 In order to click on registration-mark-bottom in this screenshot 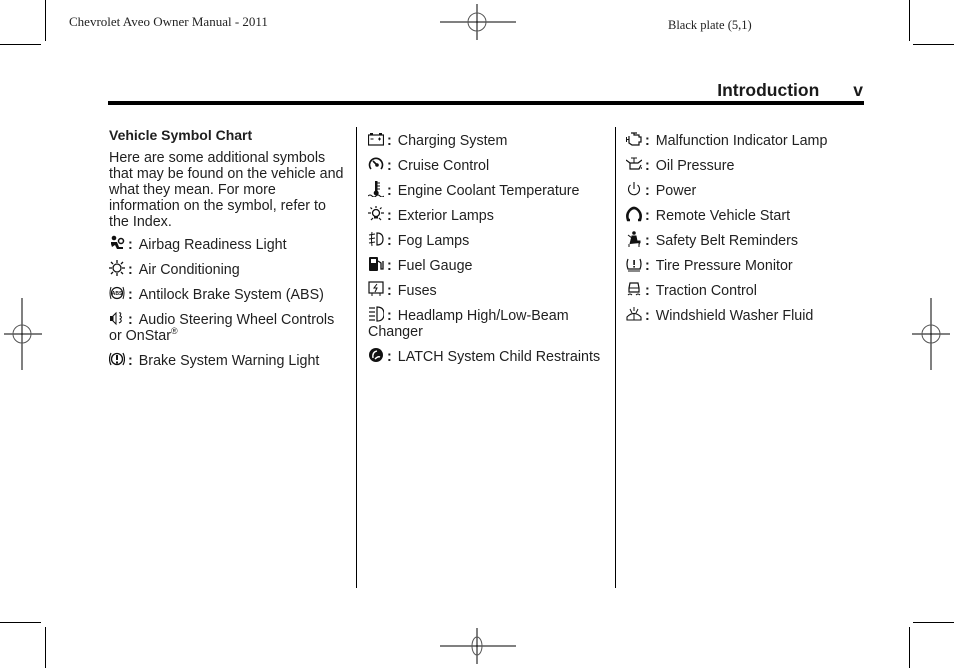, I will do `click(478, 646)`.